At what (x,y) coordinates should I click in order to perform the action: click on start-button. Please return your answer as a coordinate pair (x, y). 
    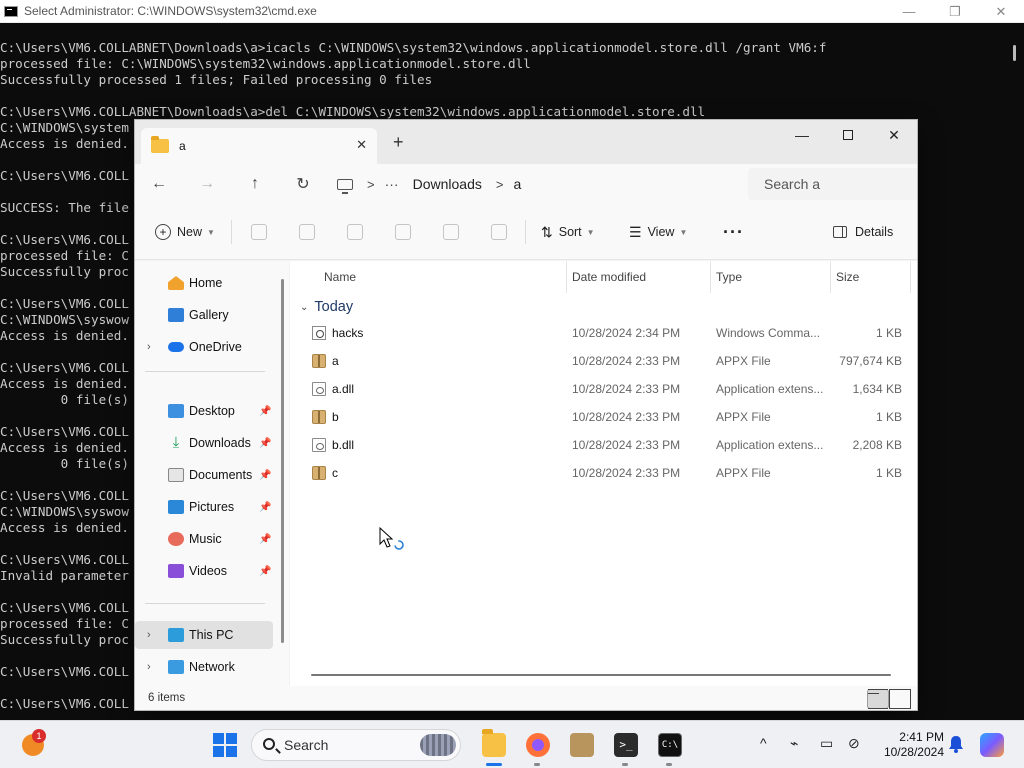
    Looking at the image, I should click on (225, 745).